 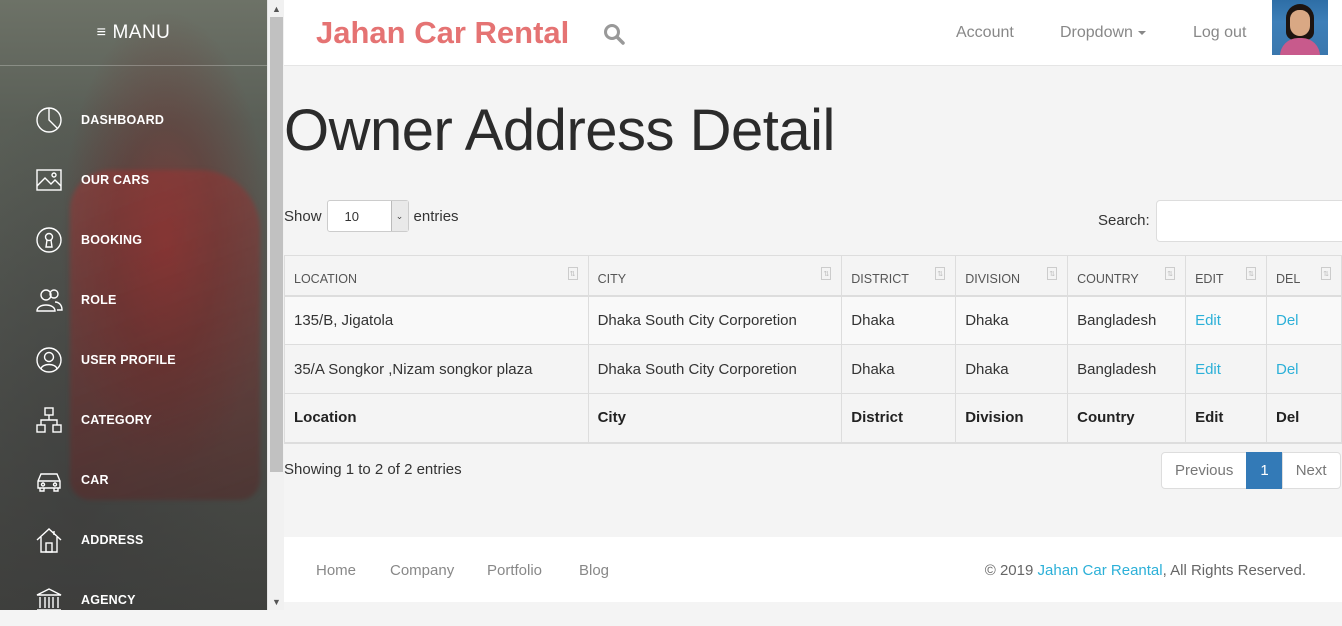 What do you see at coordinates (1141, 32) in the screenshot?
I see `caret-down-icon` at bounding box center [1141, 32].